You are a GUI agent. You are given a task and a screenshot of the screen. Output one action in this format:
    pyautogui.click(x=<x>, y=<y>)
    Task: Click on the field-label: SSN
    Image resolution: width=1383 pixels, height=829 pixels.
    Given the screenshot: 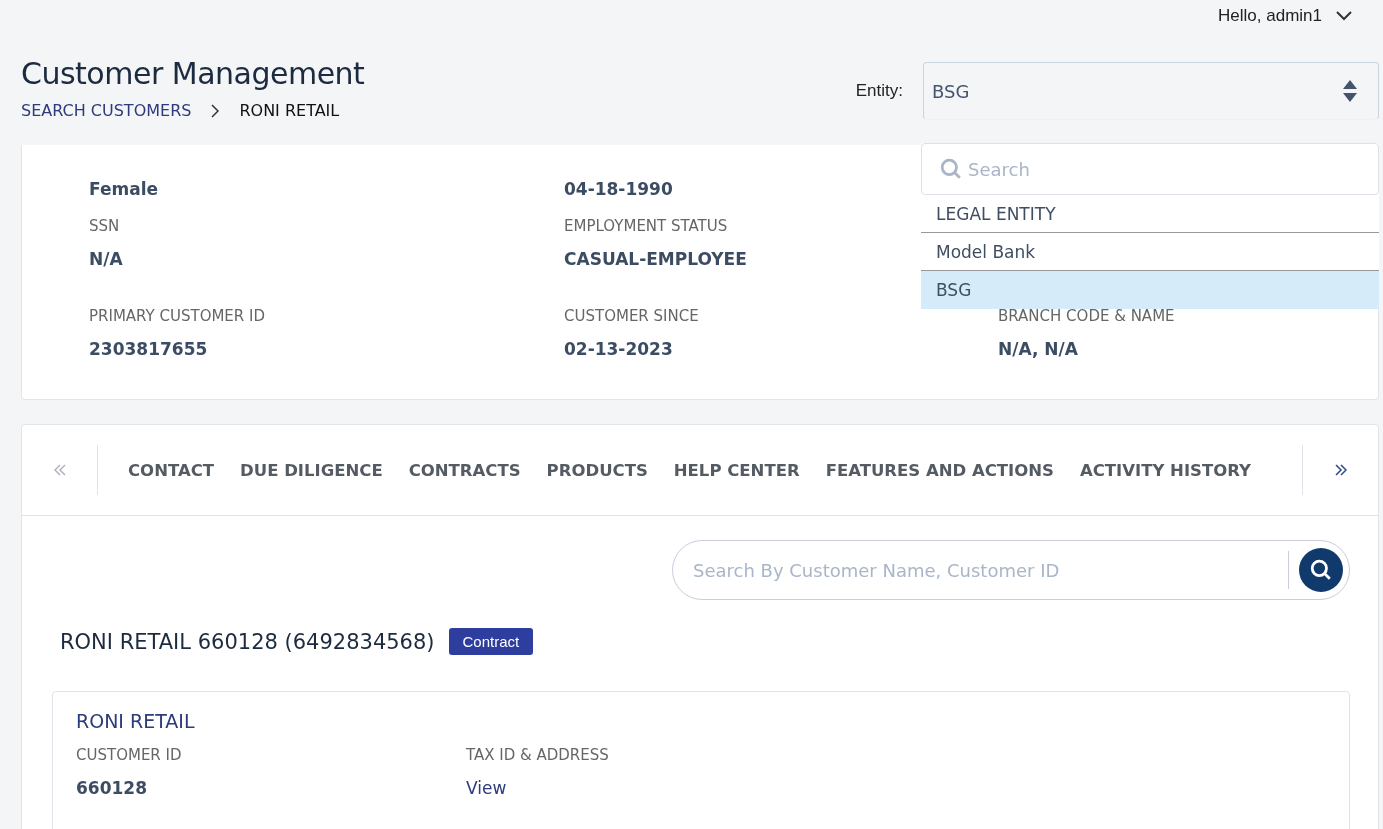 What is the action you would take?
    pyautogui.click(x=105, y=226)
    